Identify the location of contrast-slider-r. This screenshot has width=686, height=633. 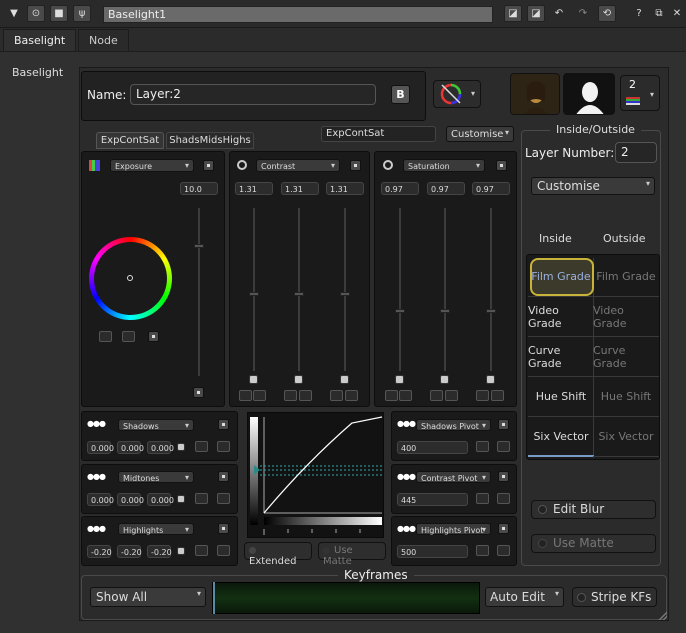
(254, 289).